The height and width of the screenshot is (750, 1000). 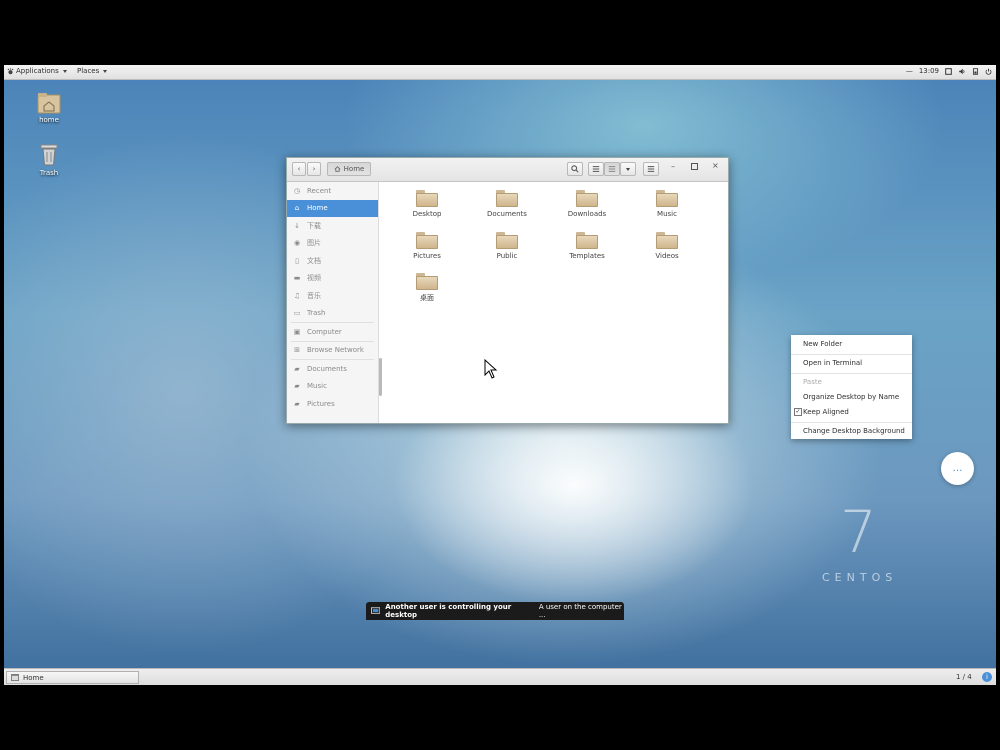 I want to click on sidebar-item-label: 视频, so click(x=314, y=278).